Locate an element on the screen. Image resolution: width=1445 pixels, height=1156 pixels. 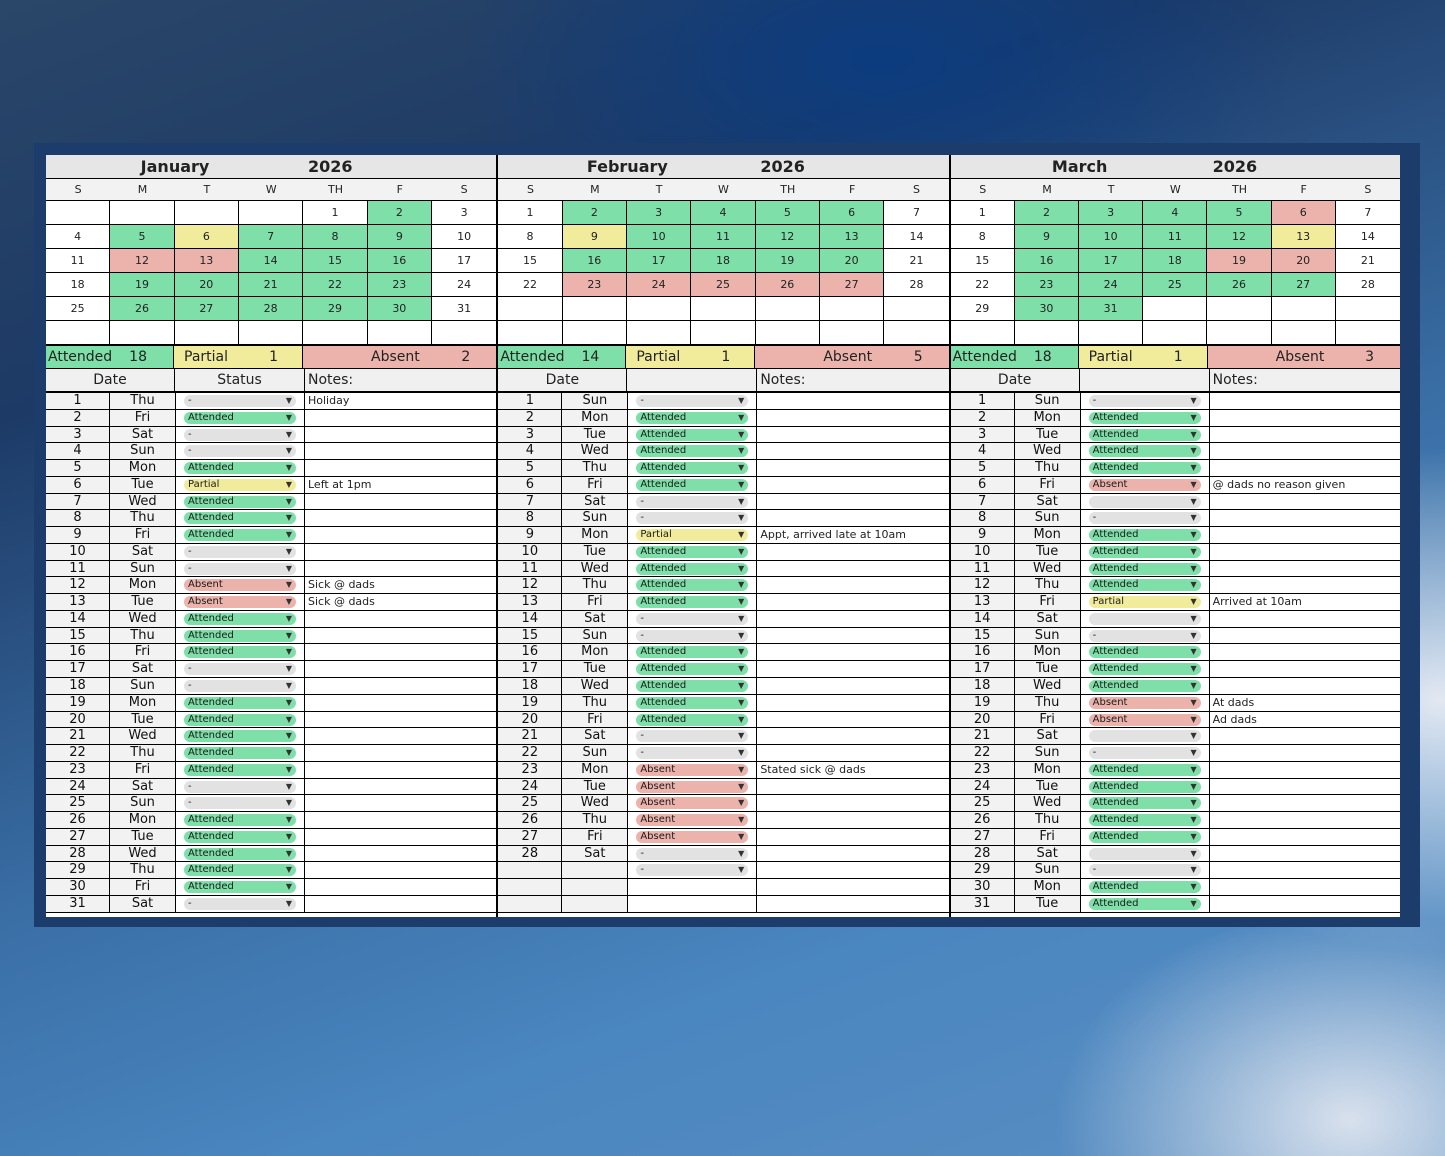
calendar-day-cell: 22 is located at coordinates (335, 285).